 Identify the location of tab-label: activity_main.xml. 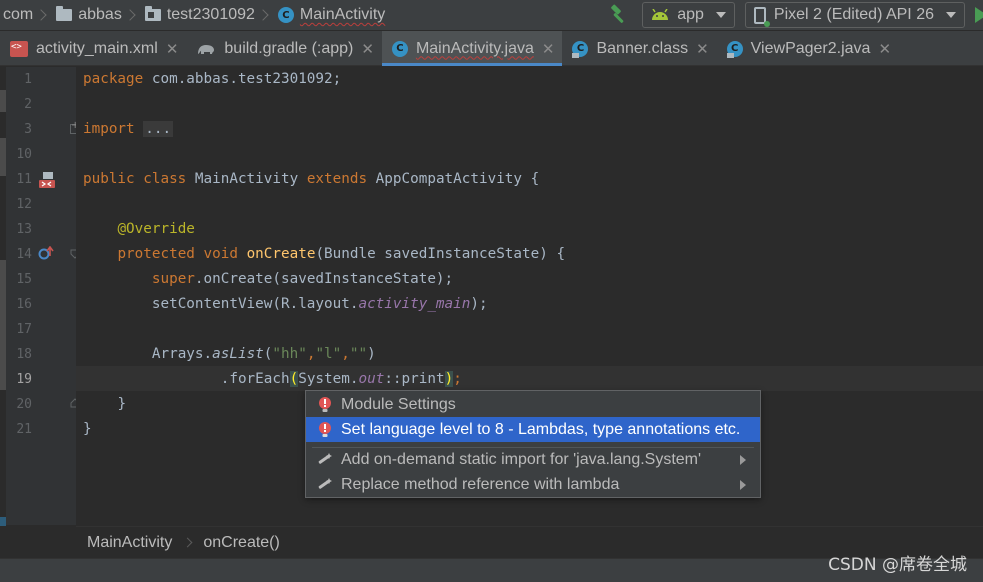
(97, 48).